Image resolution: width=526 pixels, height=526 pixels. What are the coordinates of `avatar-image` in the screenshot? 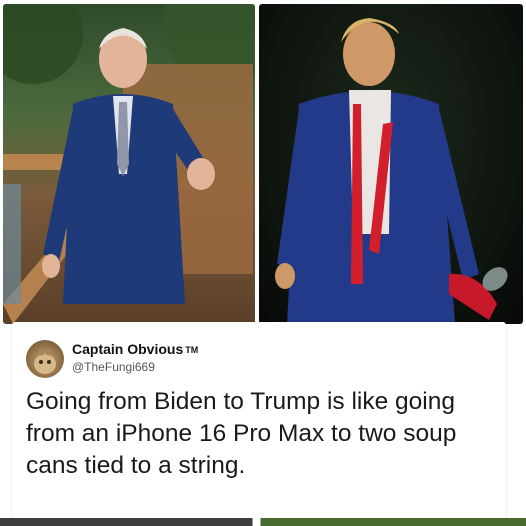 It's located at (45, 361).